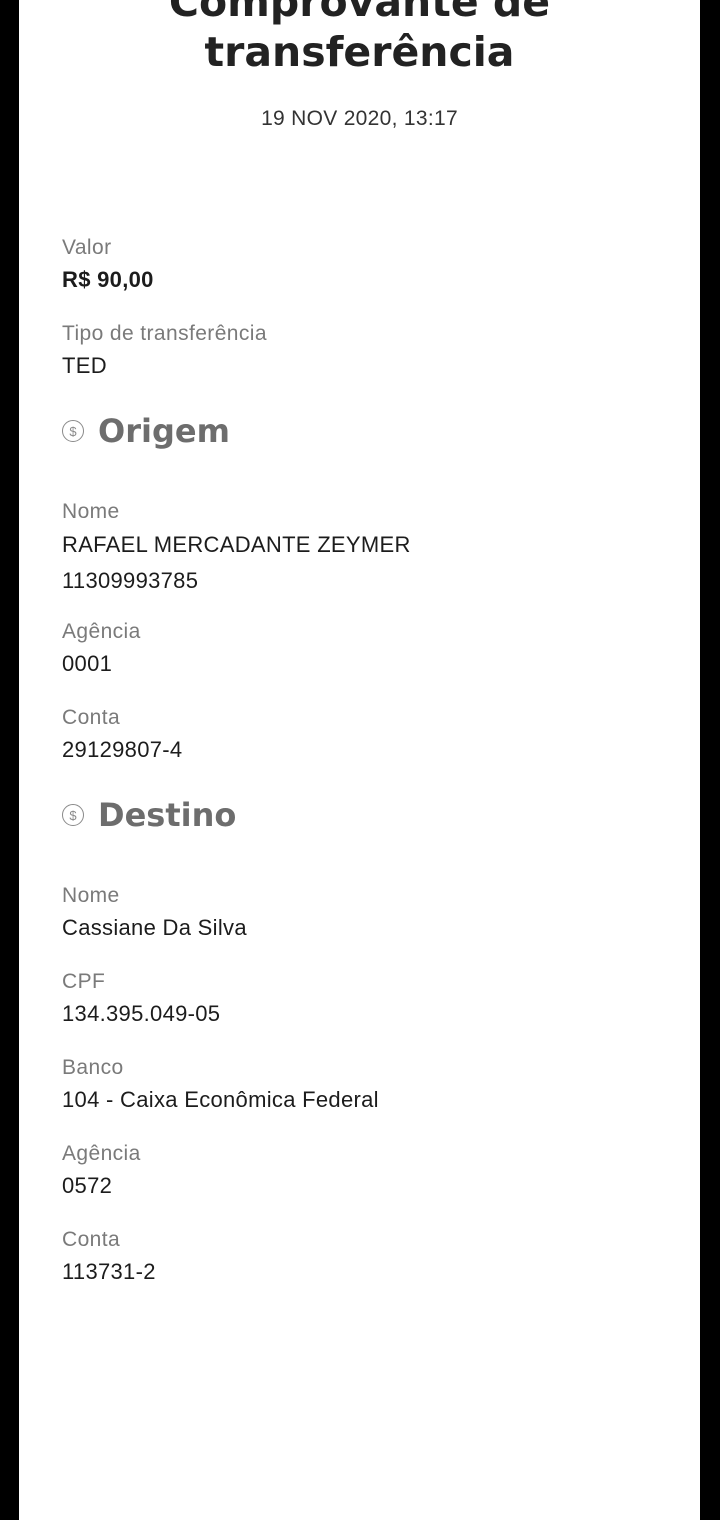 The image size is (720, 1520). Describe the element at coordinates (220, 1099) in the screenshot. I see `destino-banco-value: 104 - Caixa Econômica Federal` at that location.